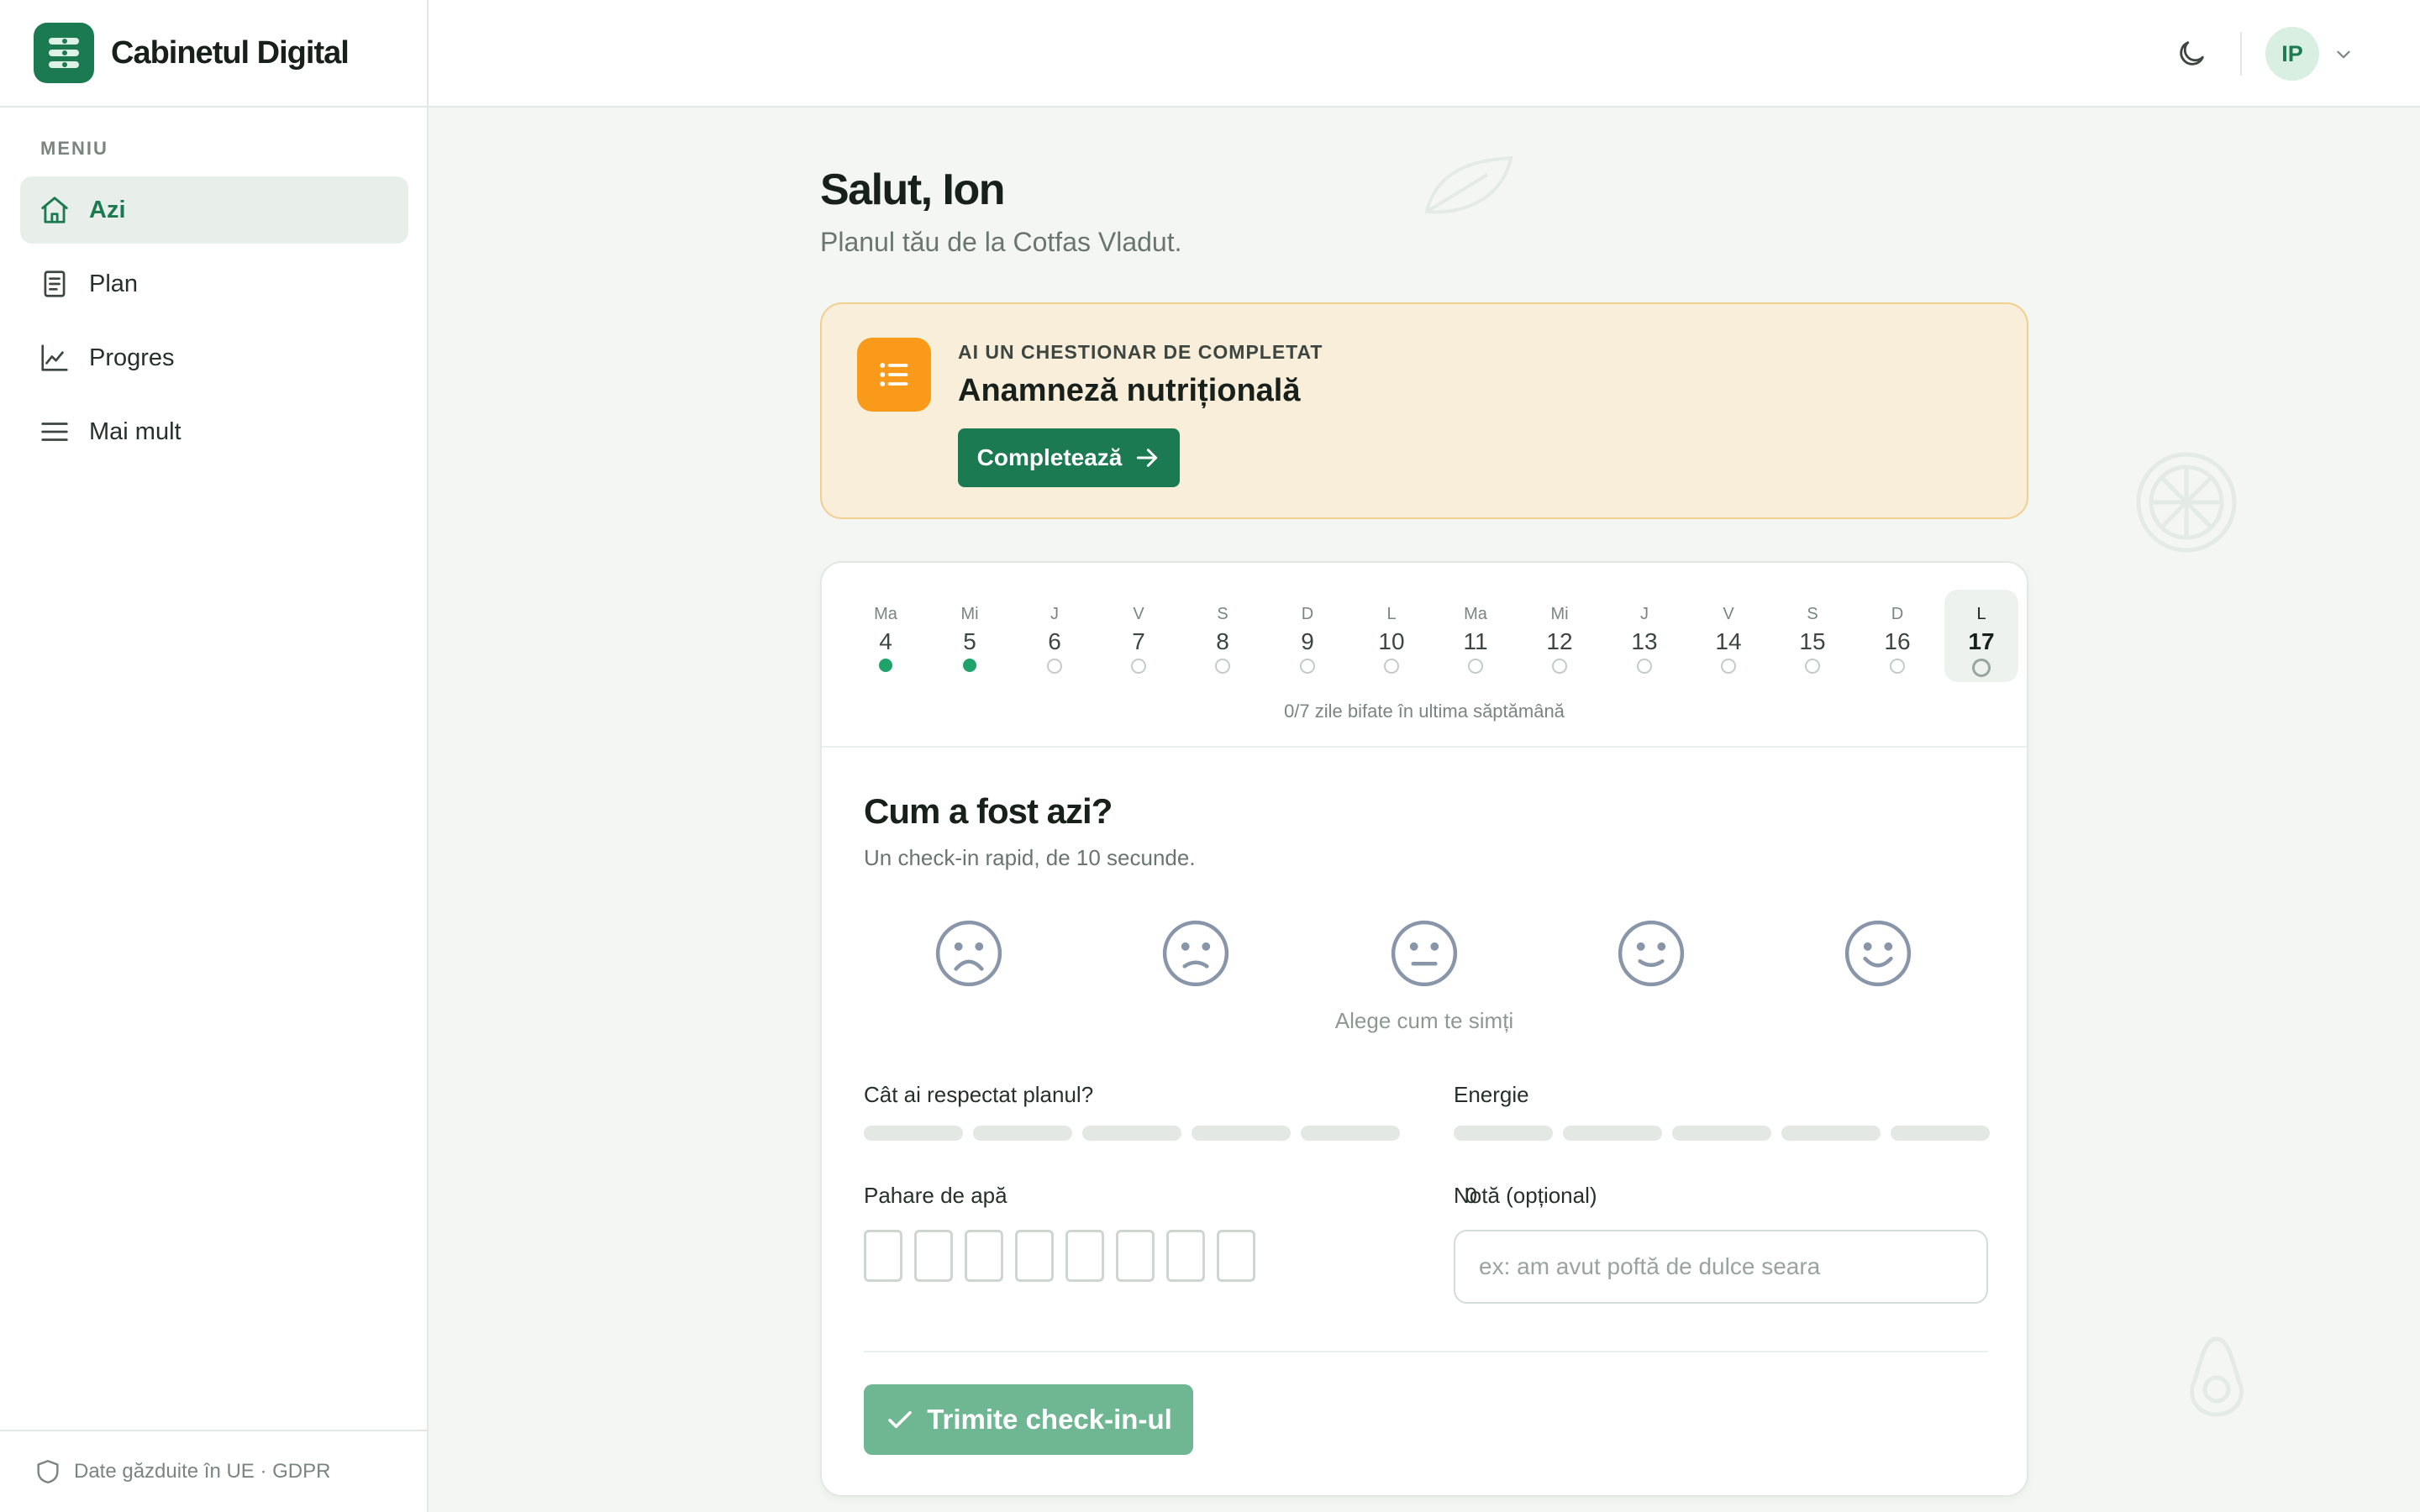  Describe the element at coordinates (1138, 641) in the screenshot. I see `day-number: 7` at that location.